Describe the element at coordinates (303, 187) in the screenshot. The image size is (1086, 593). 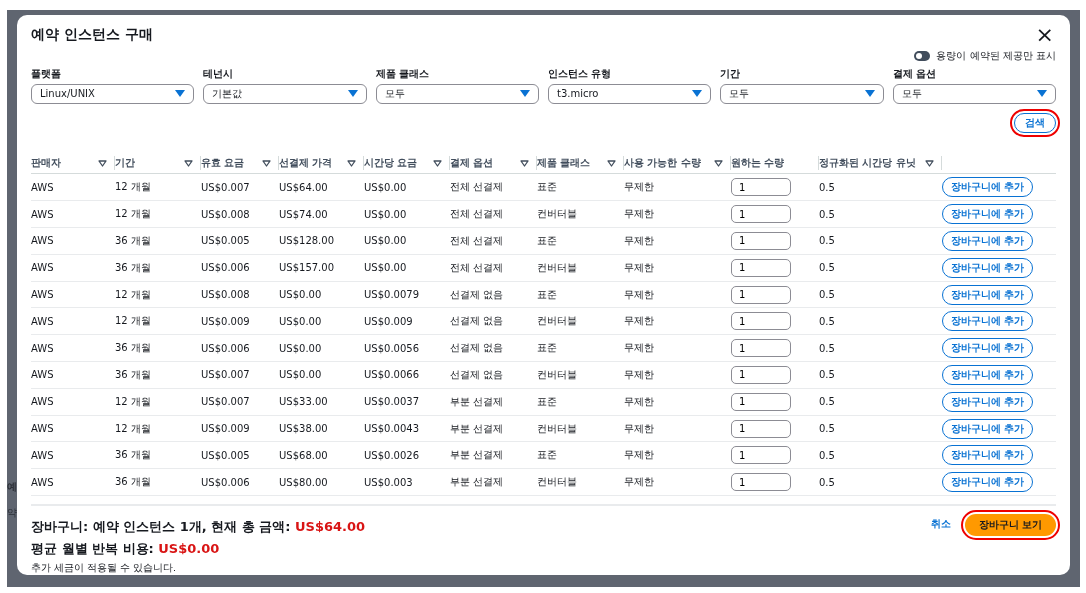
I see `table-cell: US$64.00` at that location.